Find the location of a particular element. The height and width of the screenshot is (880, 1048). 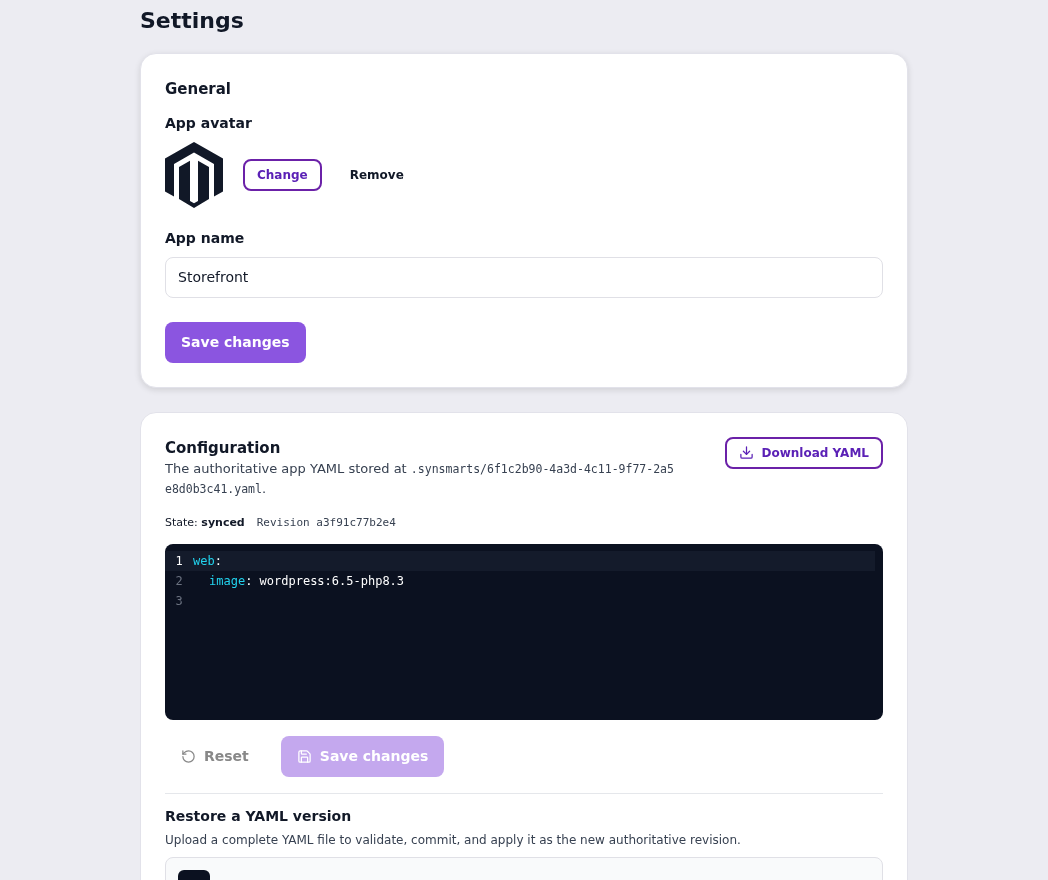

app-name-input: Storefront is located at coordinates (524, 277).